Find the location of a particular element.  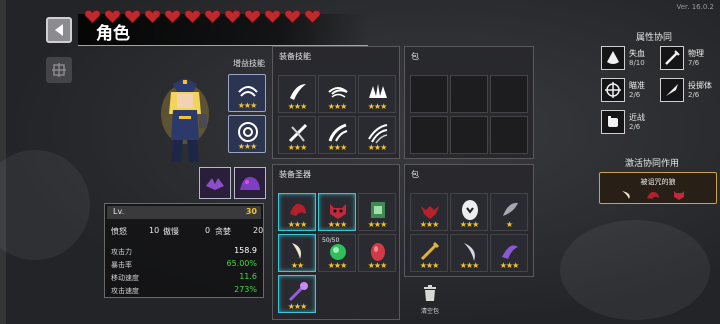

relic-slot-1: ★★★ is located at coordinates (297, 212).